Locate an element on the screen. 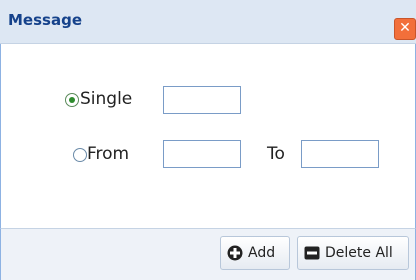 Image resolution: width=416 pixels, height=280 pixels. to-label: To is located at coordinates (276, 154).